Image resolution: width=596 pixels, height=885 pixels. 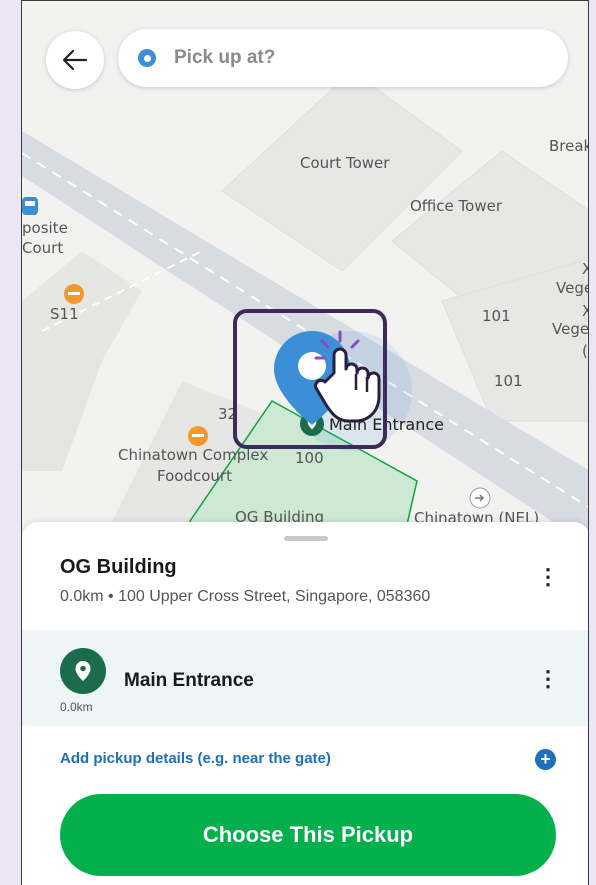 What do you see at coordinates (76, 707) in the screenshot?
I see `entrance-distance: 0.0km` at bounding box center [76, 707].